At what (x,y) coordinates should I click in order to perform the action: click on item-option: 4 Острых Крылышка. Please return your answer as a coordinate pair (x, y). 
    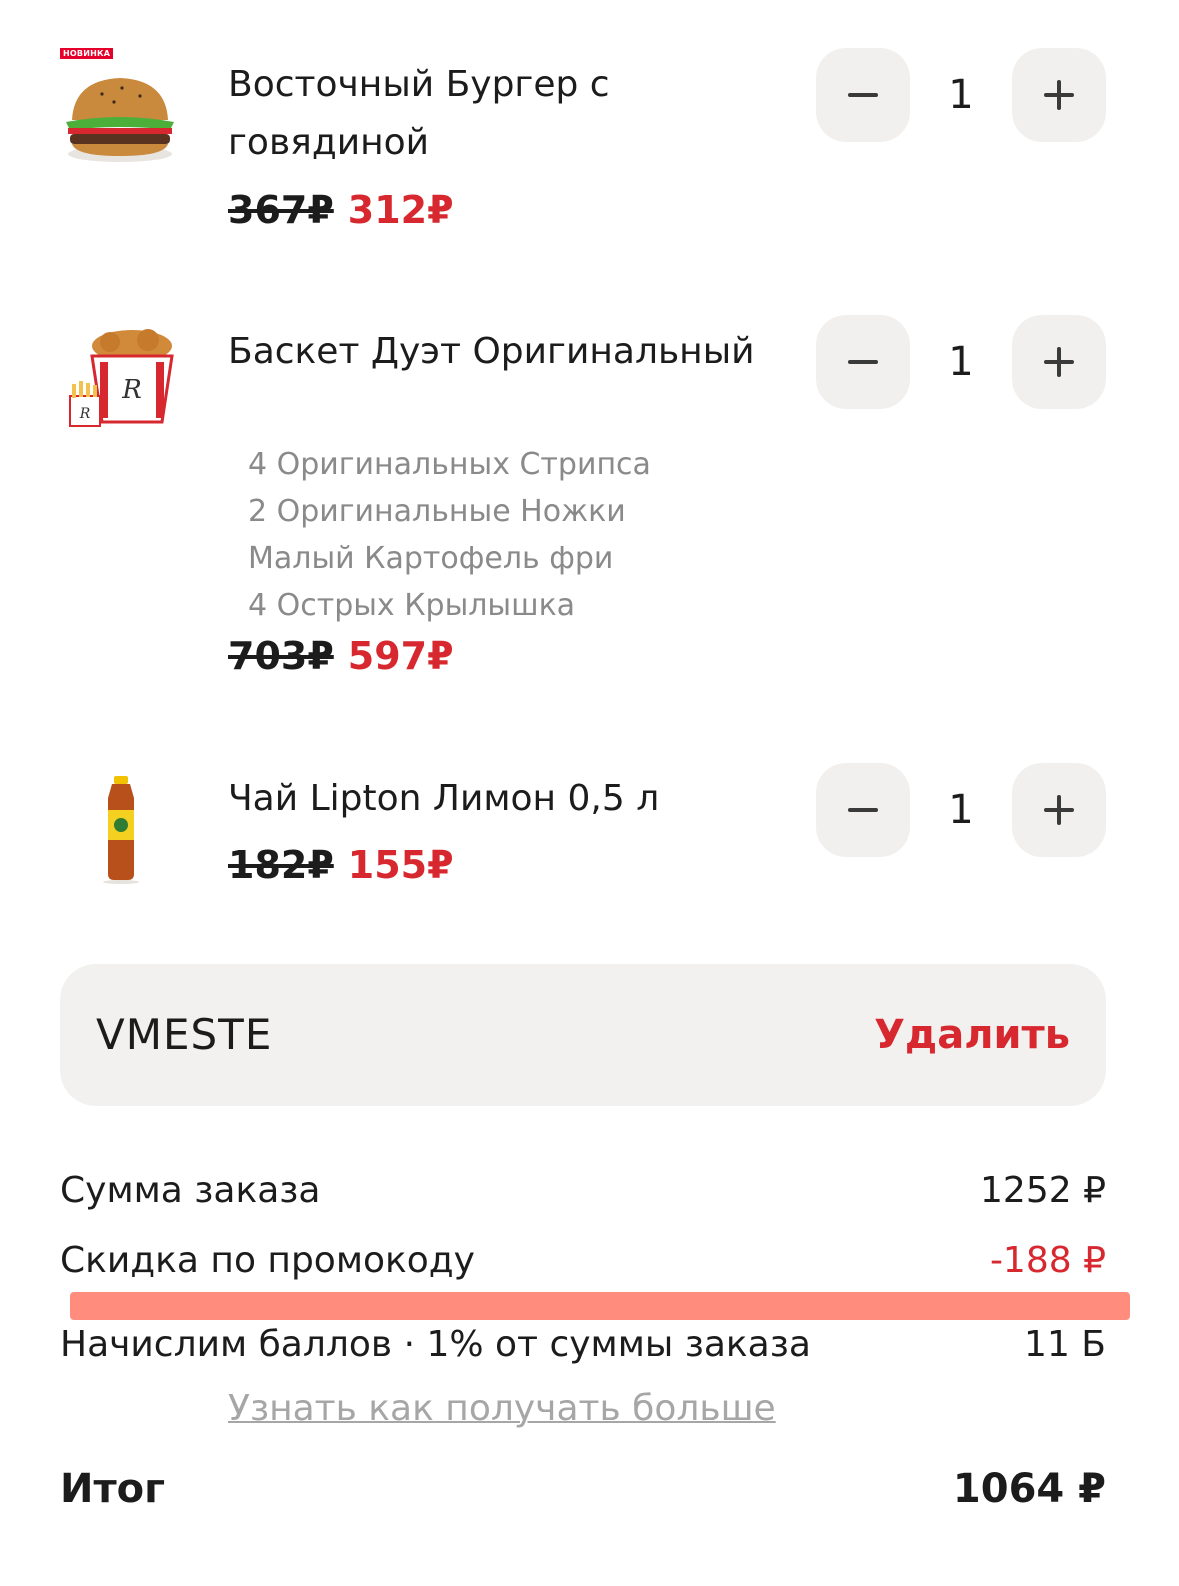
    Looking at the image, I should click on (412, 605).